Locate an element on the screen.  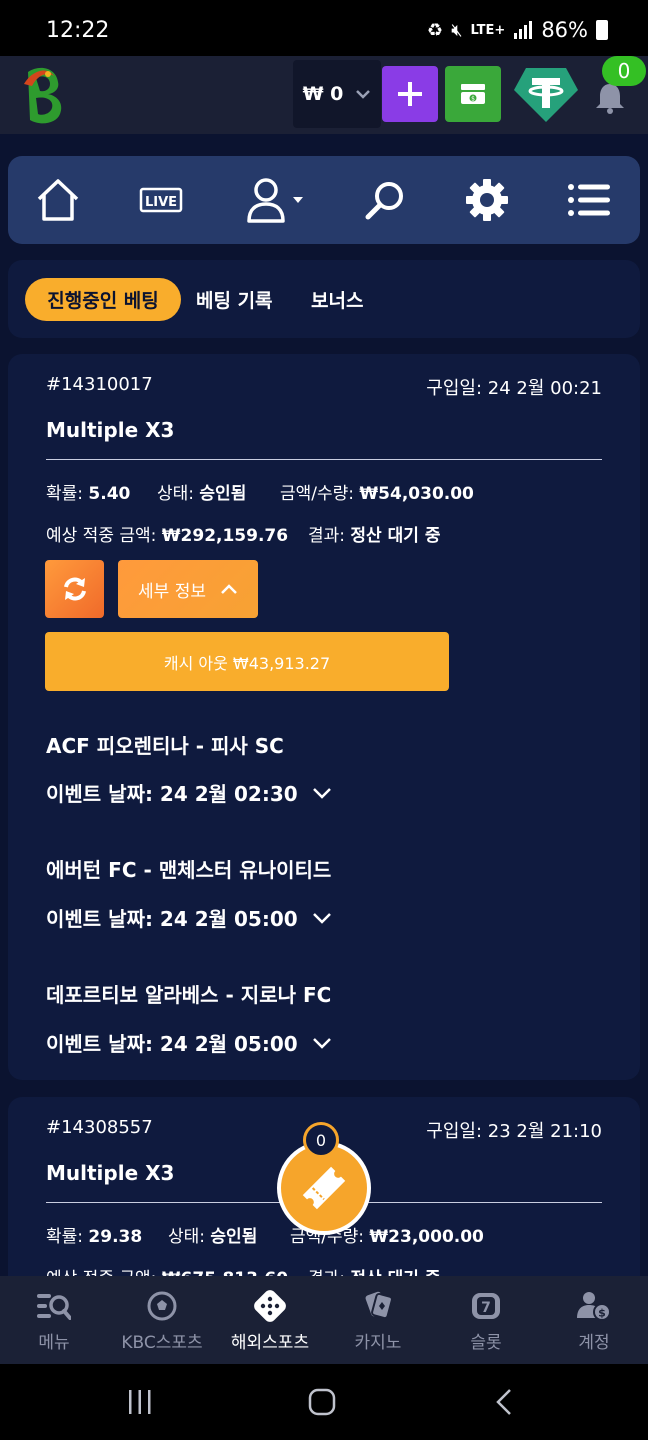
amount-value: ₩23,000.00 is located at coordinates (426, 1237).